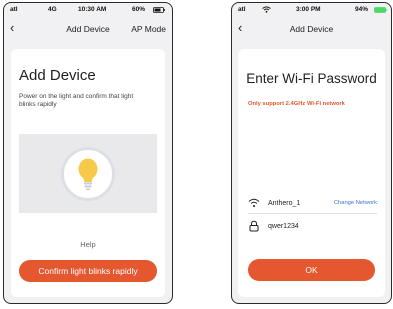  Describe the element at coordinates (296, 104) in the screenshot. I see `wifi-warning-text: Only support 2.4GHz Wi-Fi network` at that location.